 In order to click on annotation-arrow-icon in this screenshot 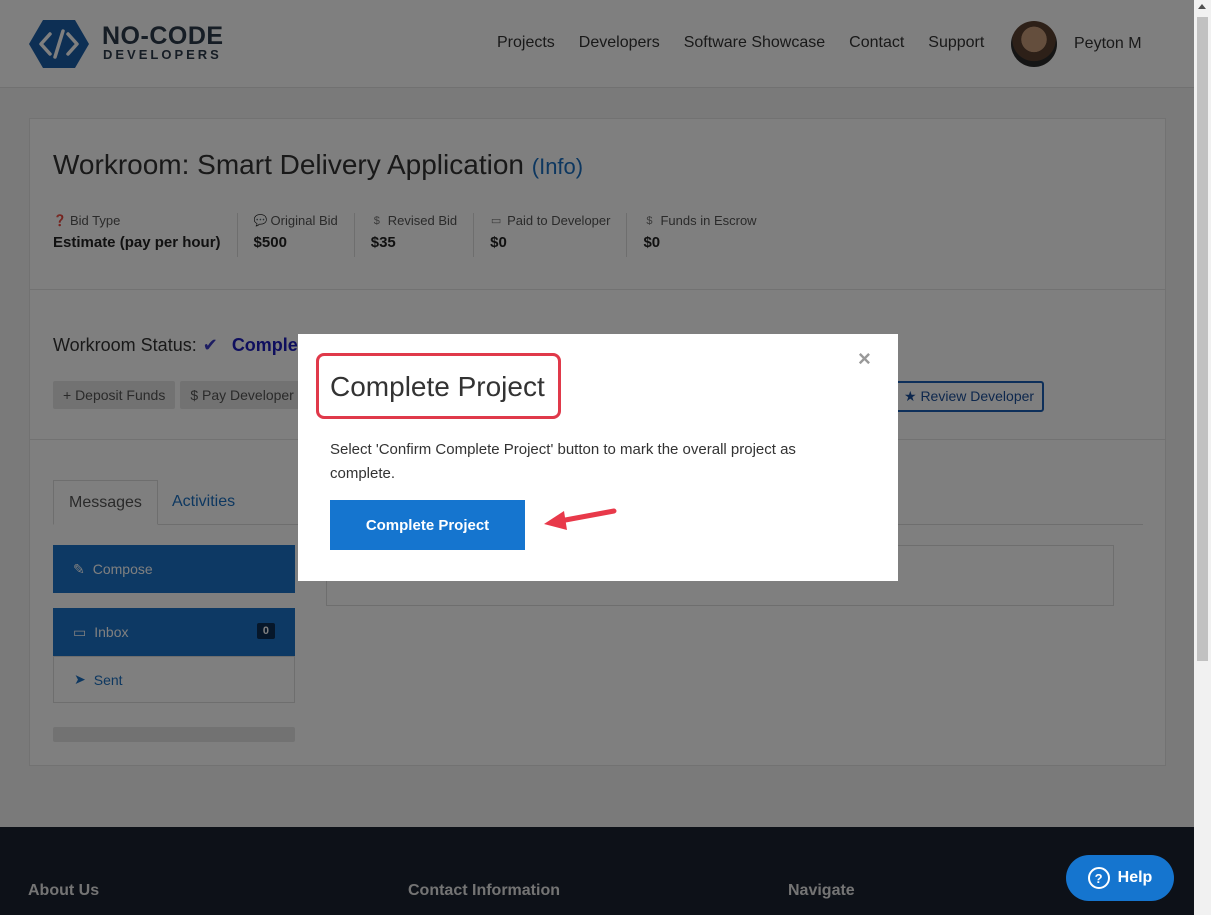, I will do `click(580, 519)`.